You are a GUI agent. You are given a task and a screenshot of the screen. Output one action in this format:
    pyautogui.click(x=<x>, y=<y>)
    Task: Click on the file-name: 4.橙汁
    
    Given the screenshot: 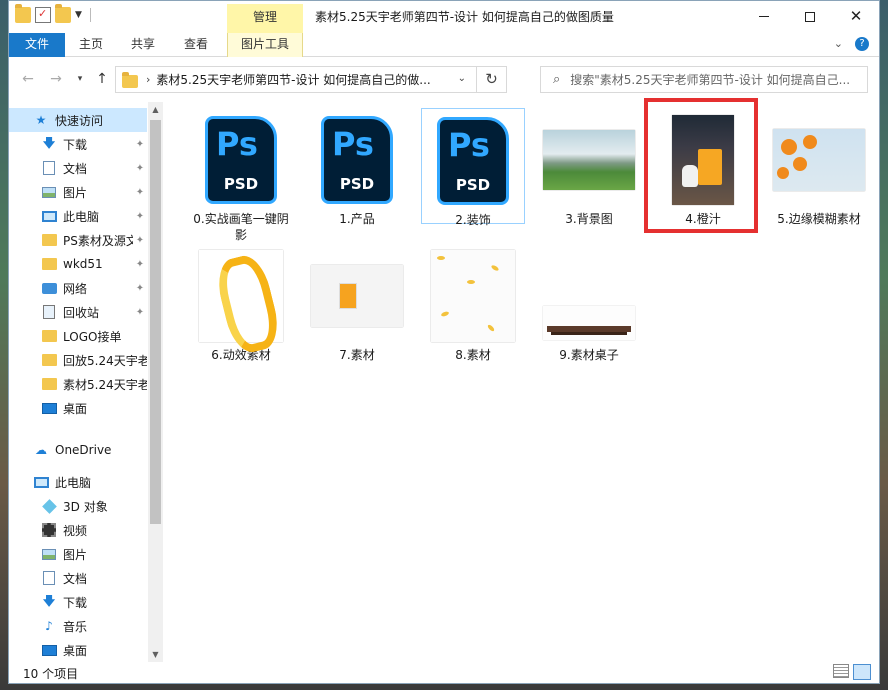 What is the action you would take?
    pyautogui.click(x=703, y=219)
    